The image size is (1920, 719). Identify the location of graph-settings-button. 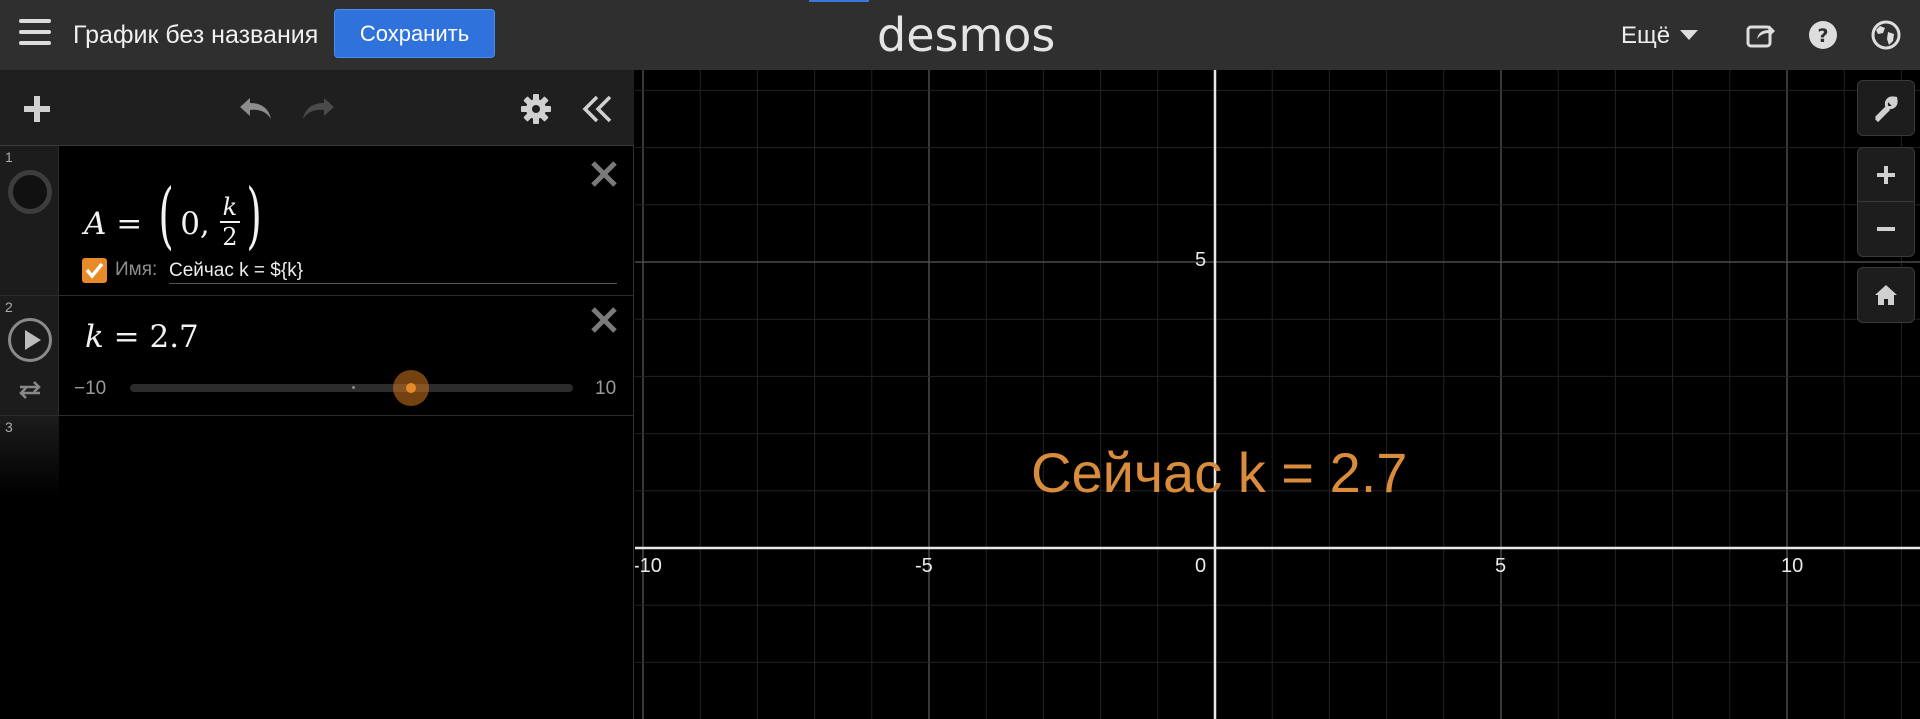
(1886, 108).